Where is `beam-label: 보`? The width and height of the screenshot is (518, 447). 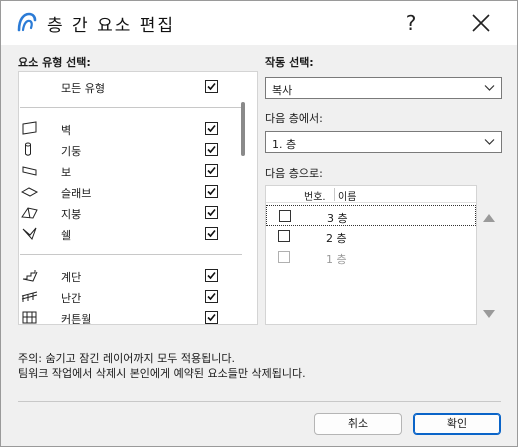
beam-label: 보 is located at coordinates (66, 172).